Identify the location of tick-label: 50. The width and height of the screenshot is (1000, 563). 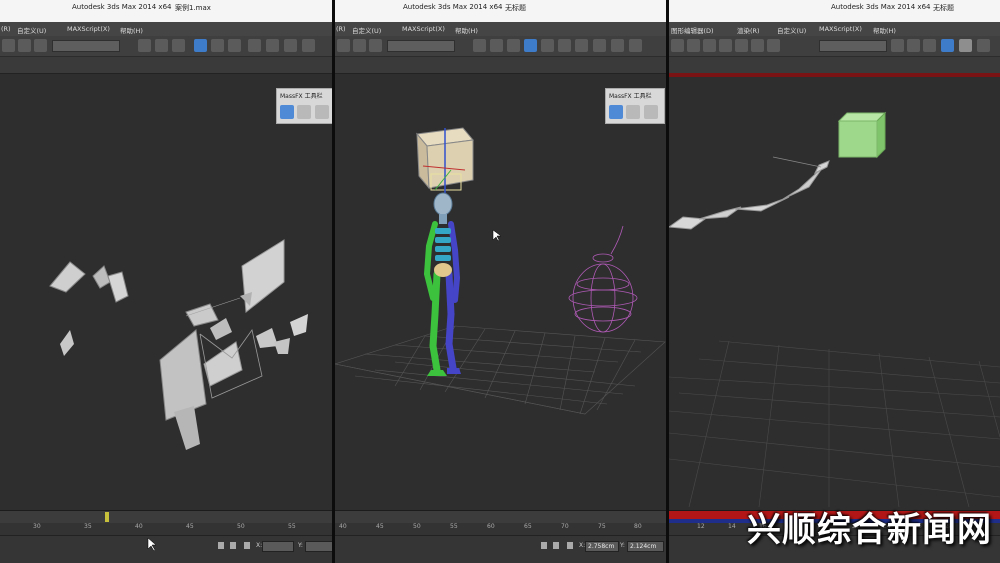
(417, 526).